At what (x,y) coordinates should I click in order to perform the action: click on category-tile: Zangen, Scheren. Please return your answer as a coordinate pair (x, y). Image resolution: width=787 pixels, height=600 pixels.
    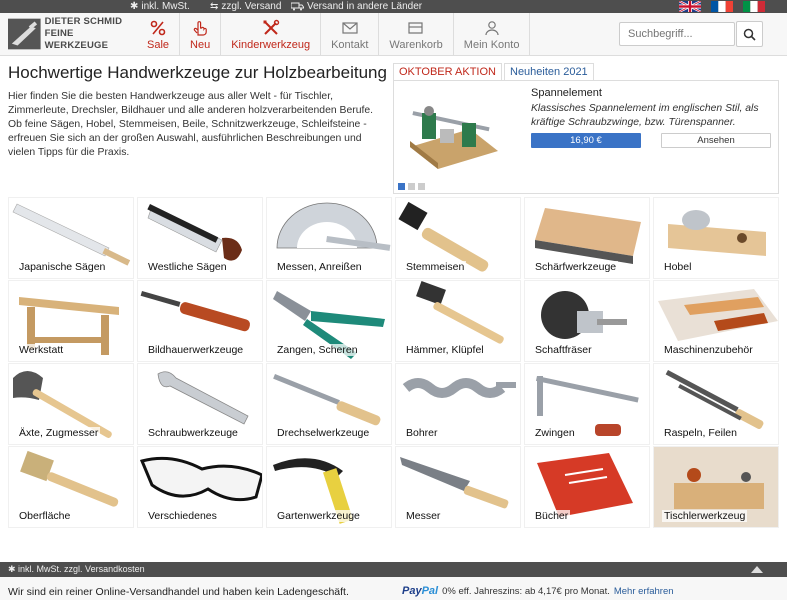
    Looking at the image, I should click on (329, 321).